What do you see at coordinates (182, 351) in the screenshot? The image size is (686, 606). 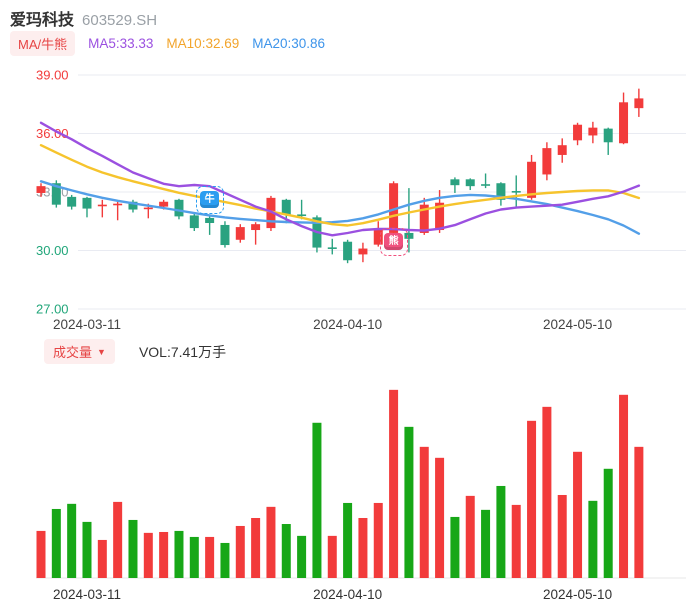 I see `volume-value-label: VOL:7.41万手` at bounding box center [182, 351].